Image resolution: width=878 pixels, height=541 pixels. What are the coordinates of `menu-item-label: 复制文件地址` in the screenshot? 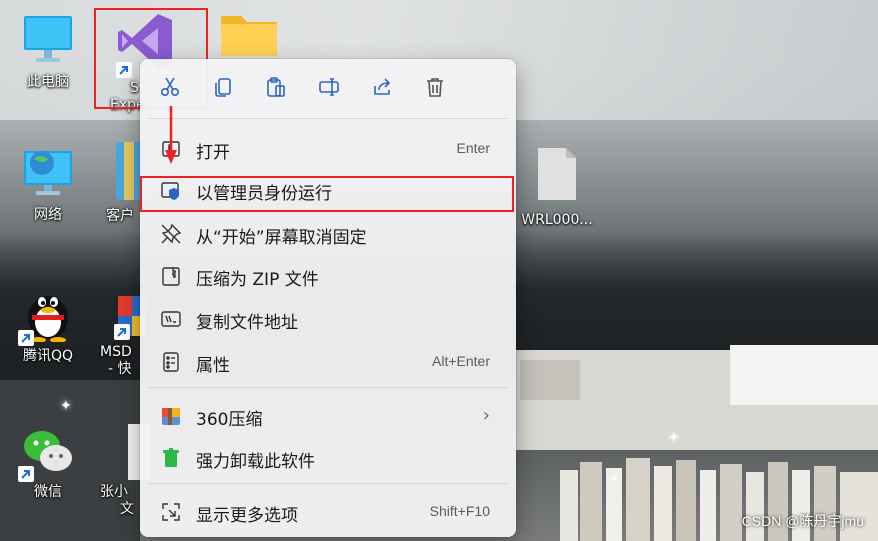 It's located at (247, 323).